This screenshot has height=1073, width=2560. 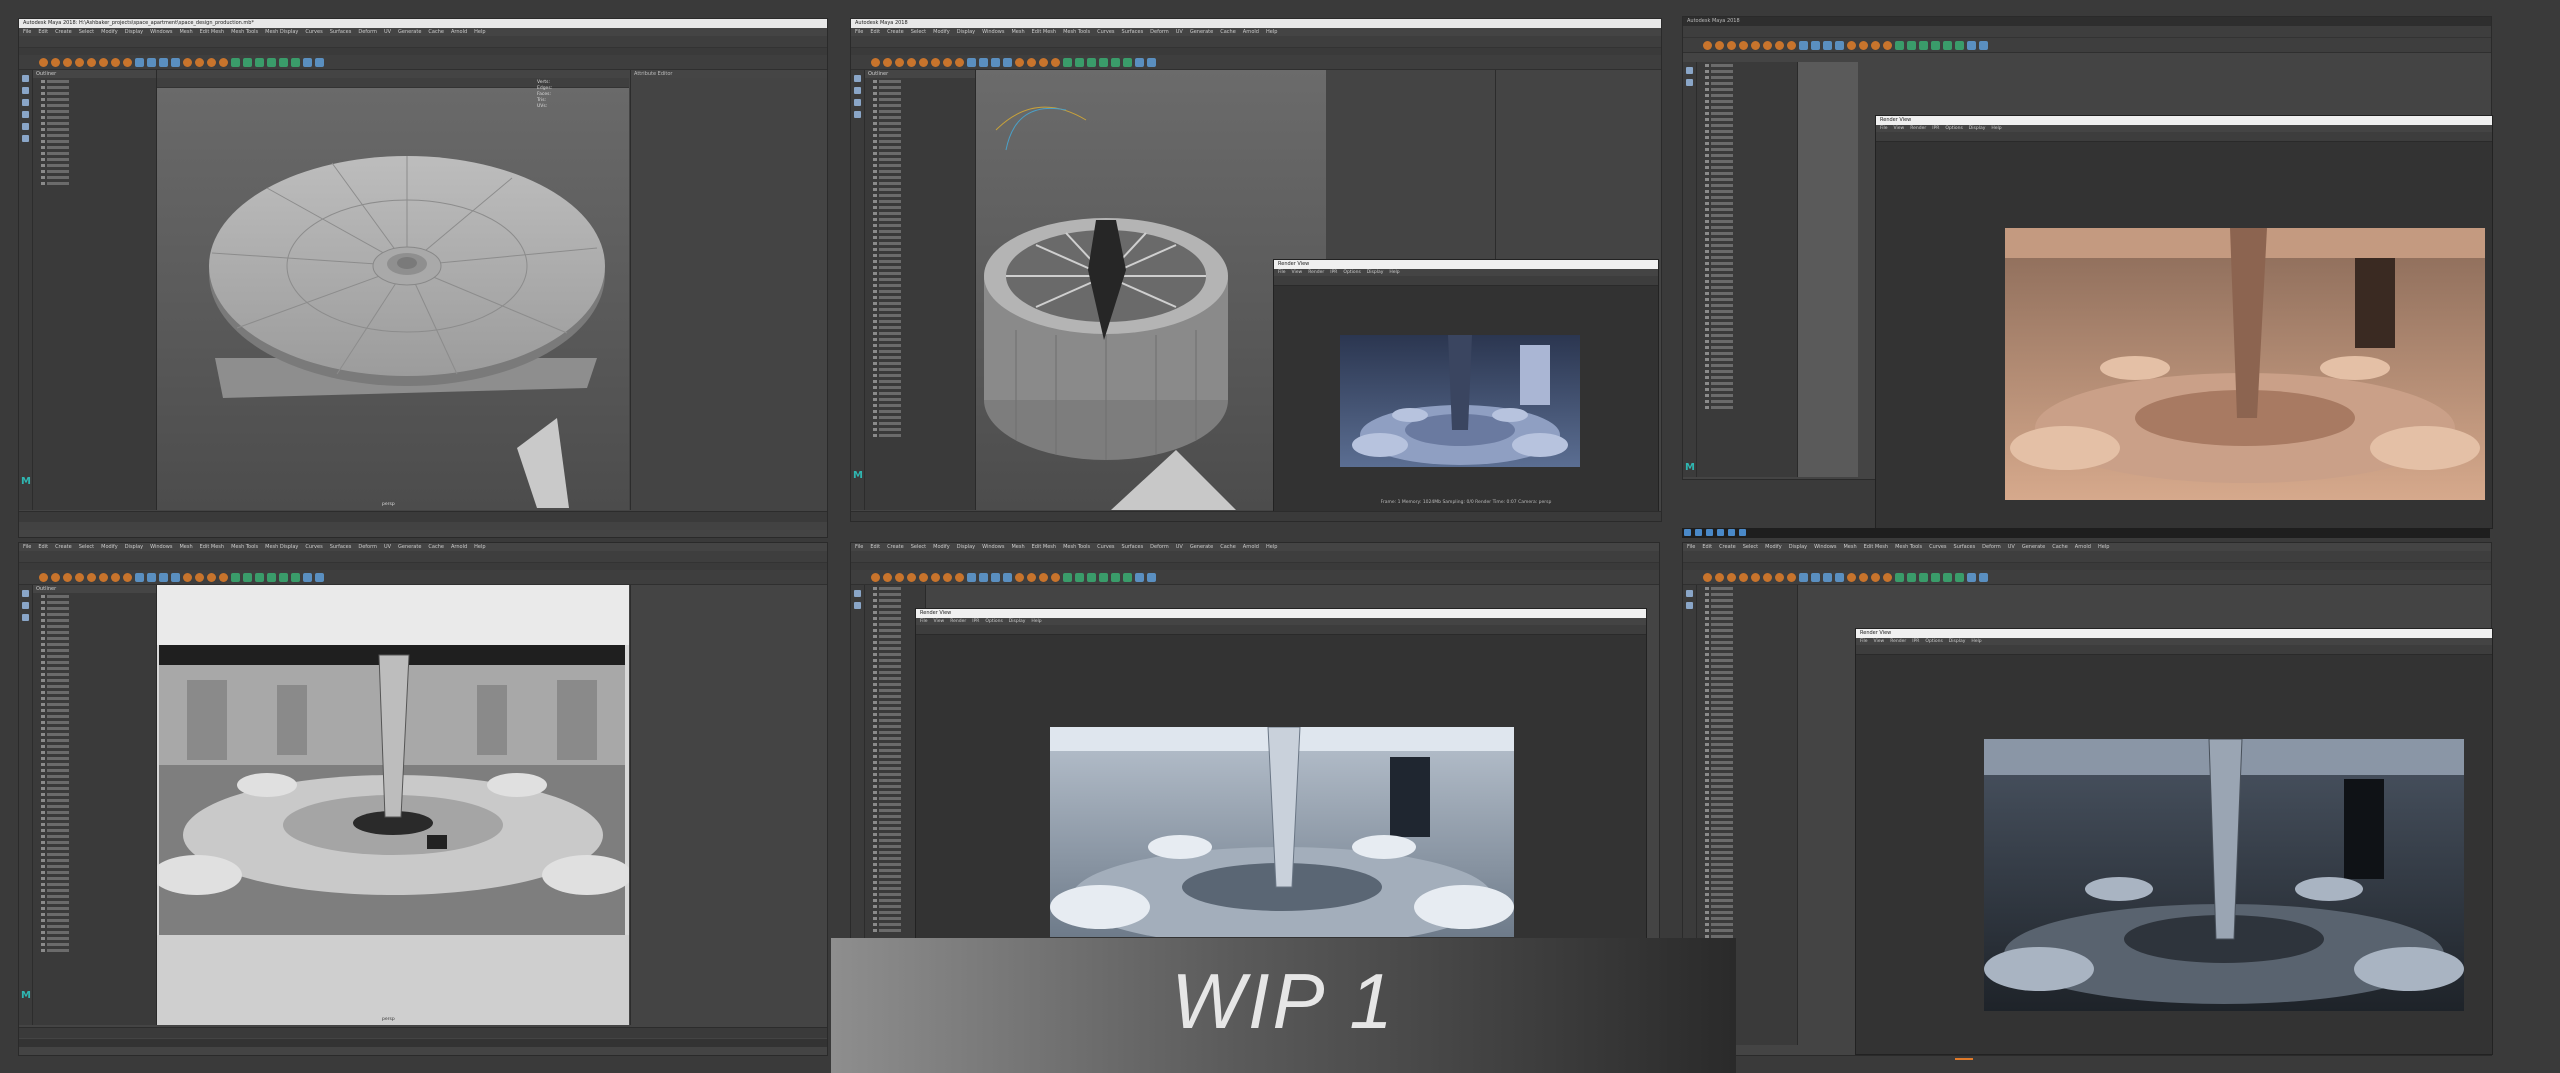 I want to click on viewport-menu, so click(x=393, y=74).